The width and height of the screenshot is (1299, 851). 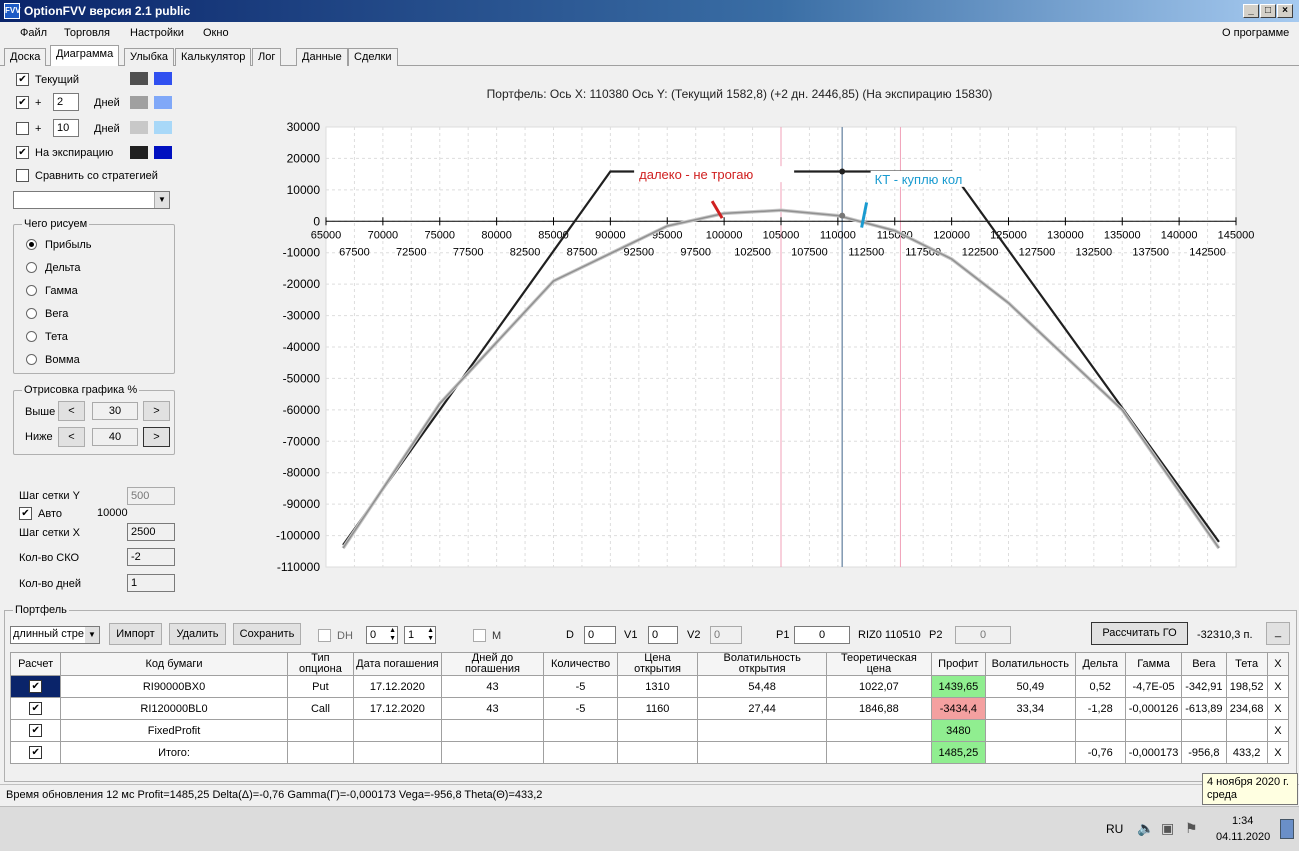 I want to click on tab-data: Данные, so click(x=322, y=57).